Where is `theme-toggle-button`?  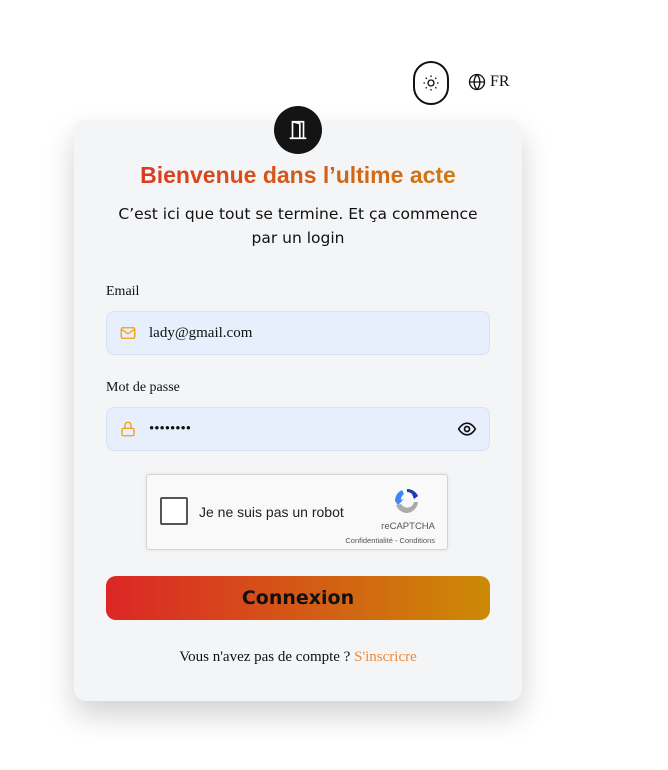 theme-toggle-button is located at coordinates (431, 83).